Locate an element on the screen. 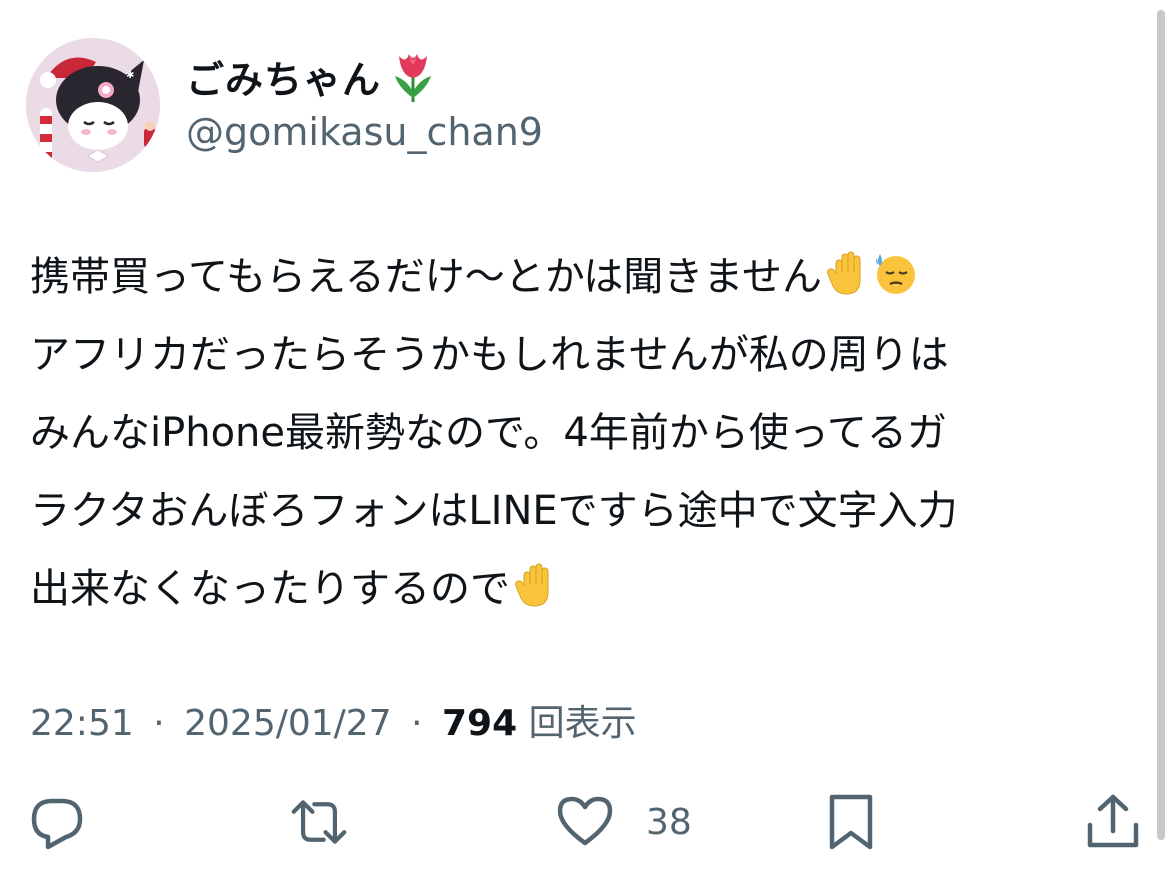 The height and width of the screenshot is (873, 1170). retweet-icon is located at coordinates (319, 822).